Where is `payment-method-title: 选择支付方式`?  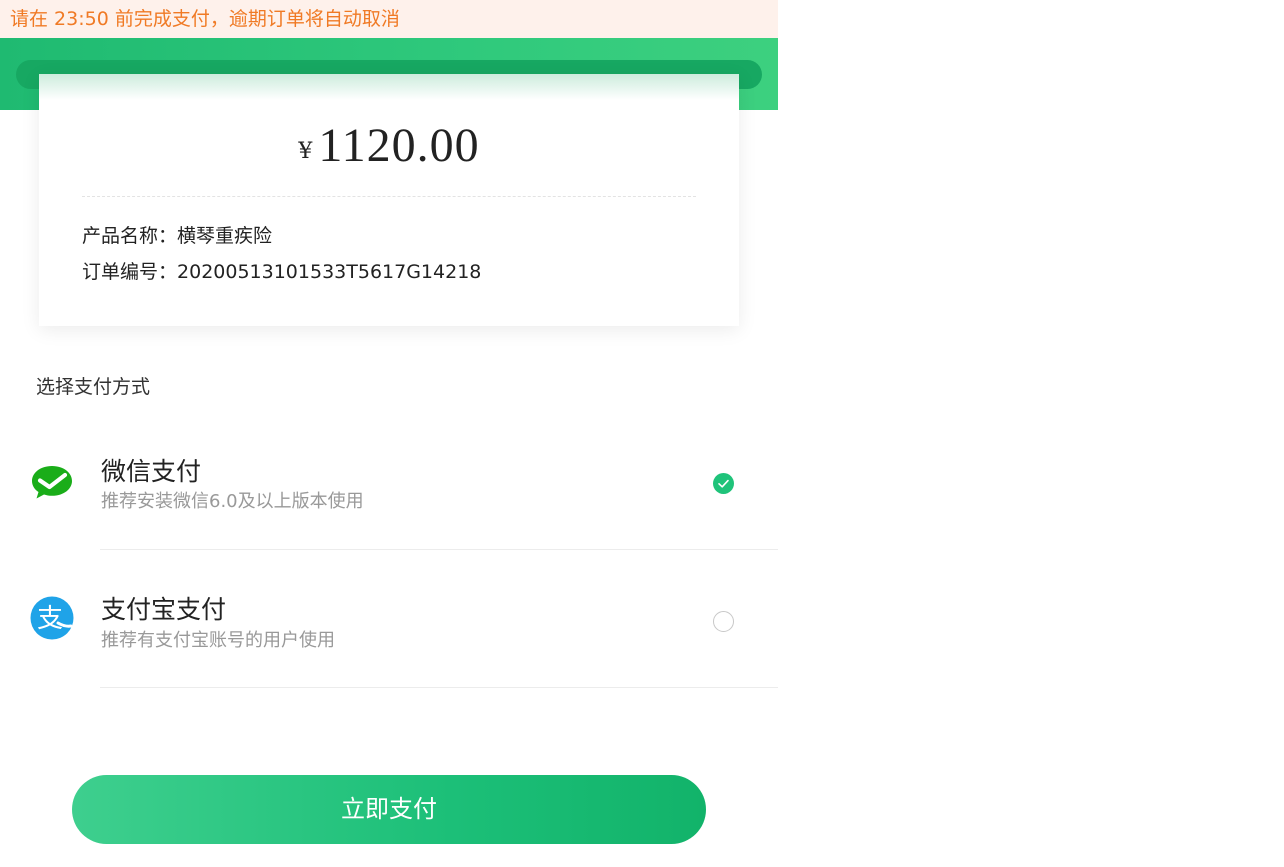
payment-method-title: 选择支付方式 is located at coordinates (93, 387).